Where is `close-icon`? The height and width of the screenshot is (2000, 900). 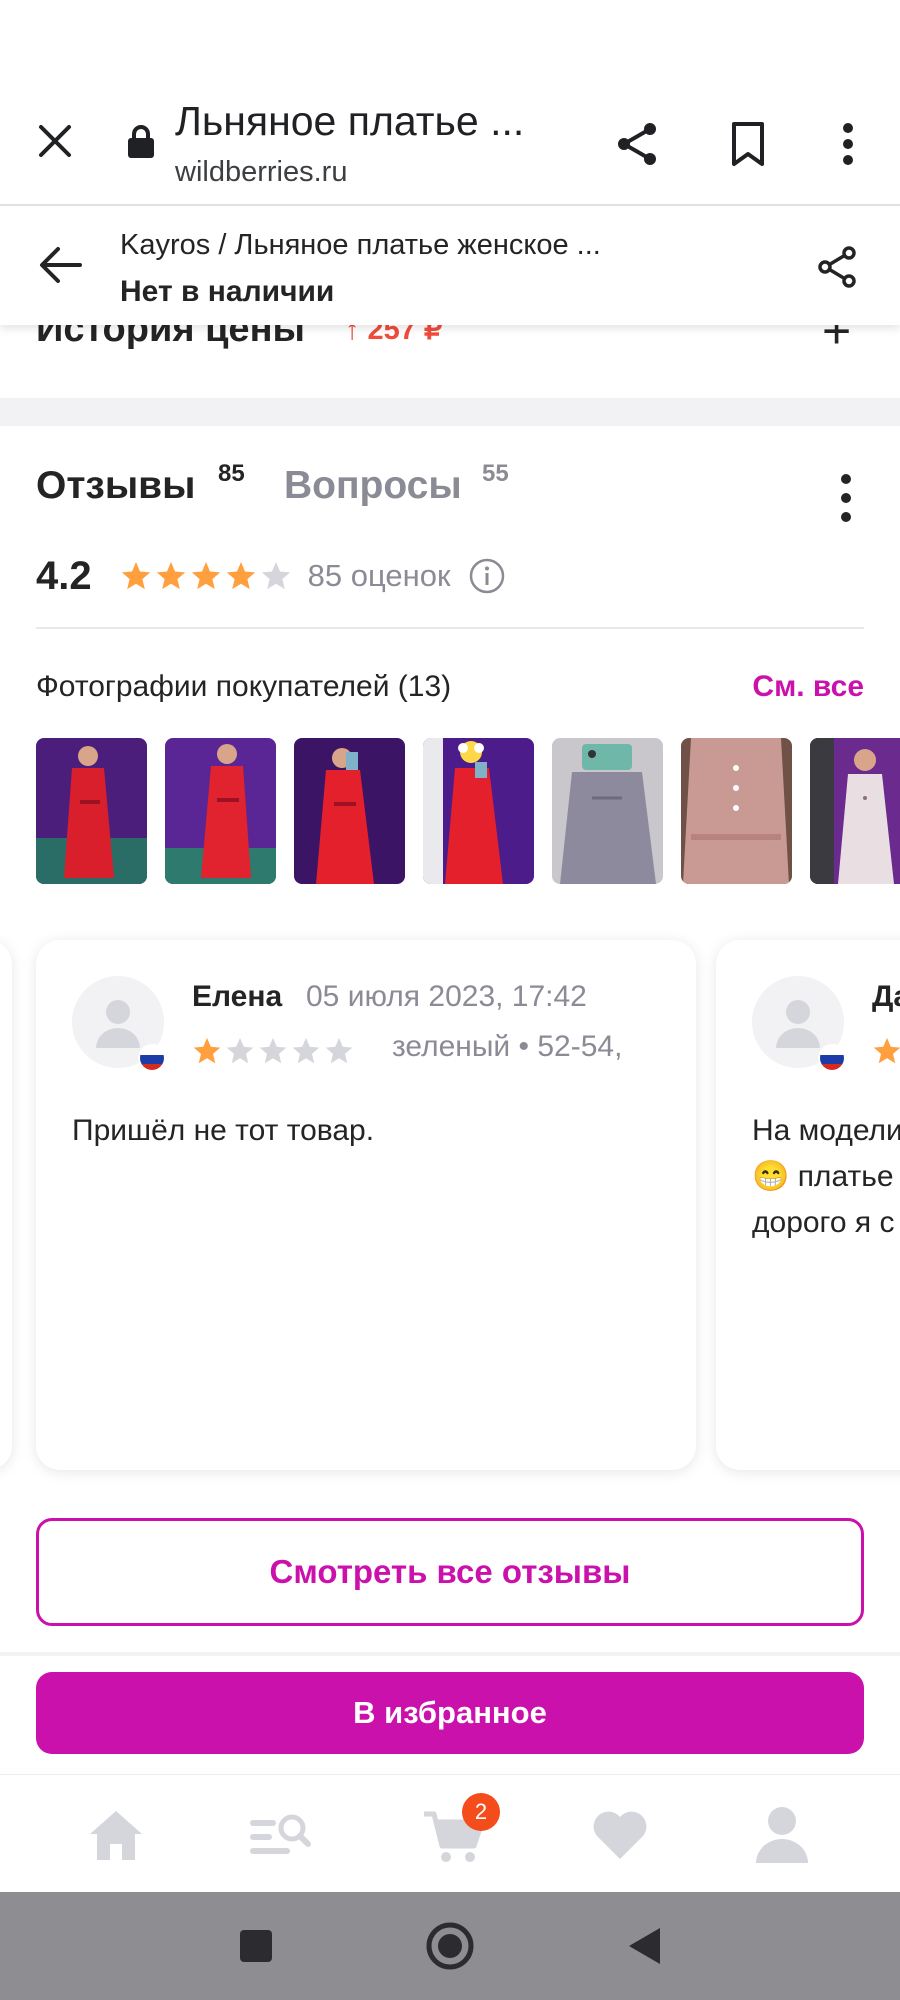 close-icon is located at coordinates (55, 141).